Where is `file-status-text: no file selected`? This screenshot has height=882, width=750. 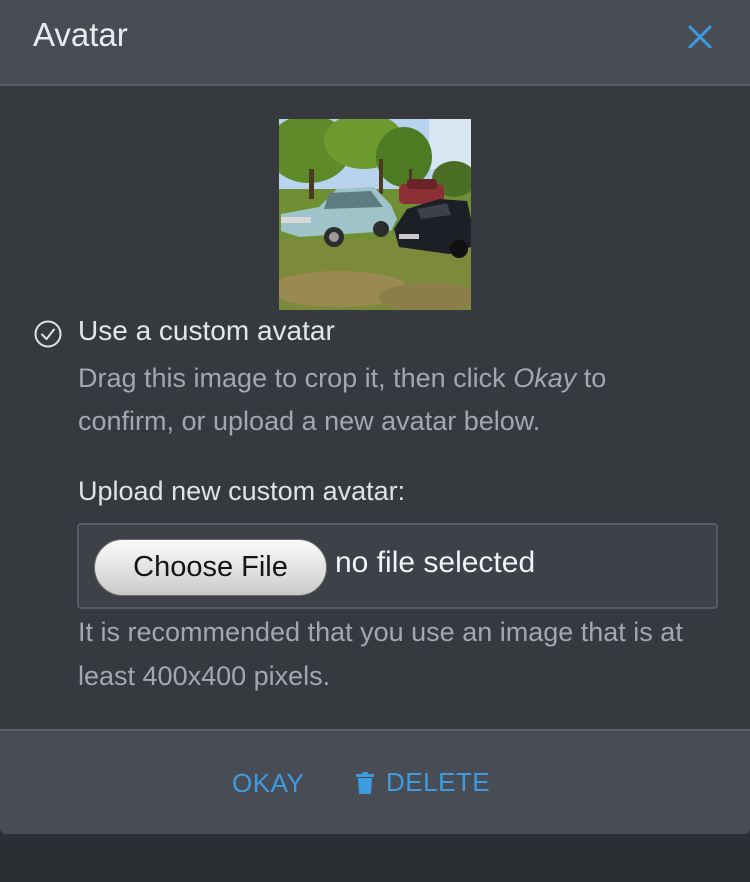 file-status-text: no file selected is located at coordinates (435, 562).